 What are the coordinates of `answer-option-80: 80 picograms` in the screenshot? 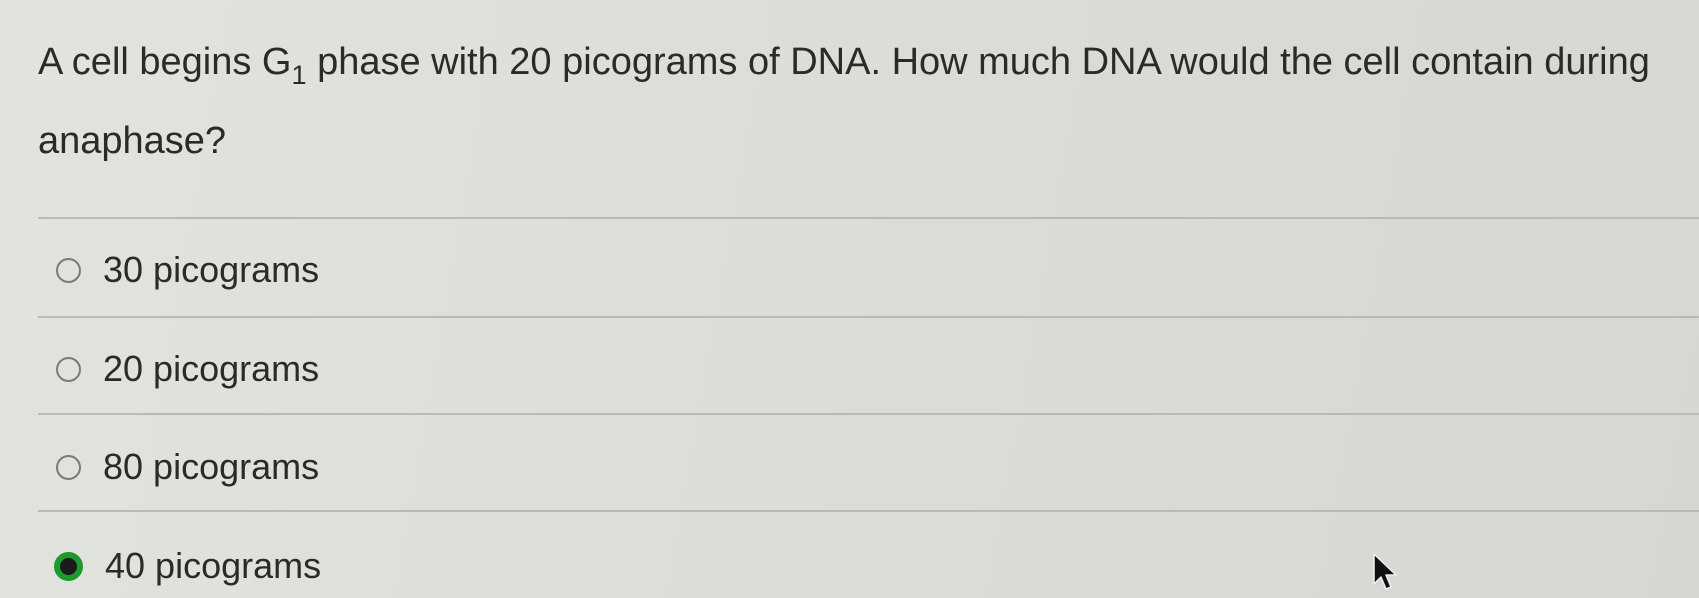 It's located at (187, 467).